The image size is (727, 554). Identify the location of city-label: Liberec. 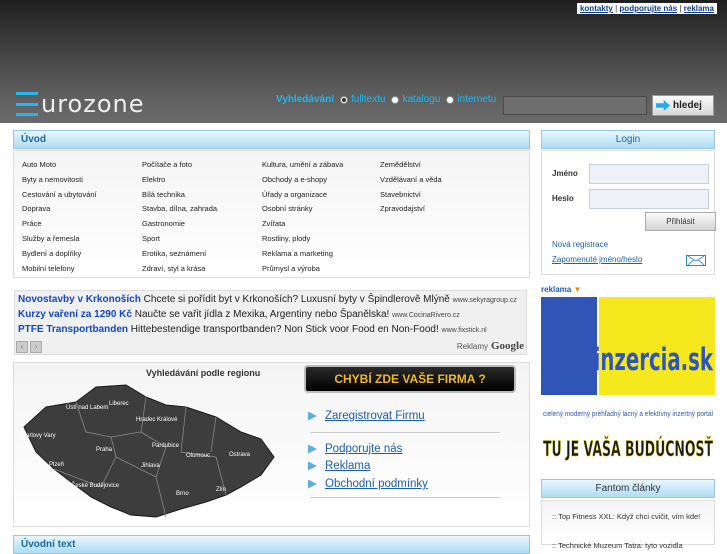
(119, 404).